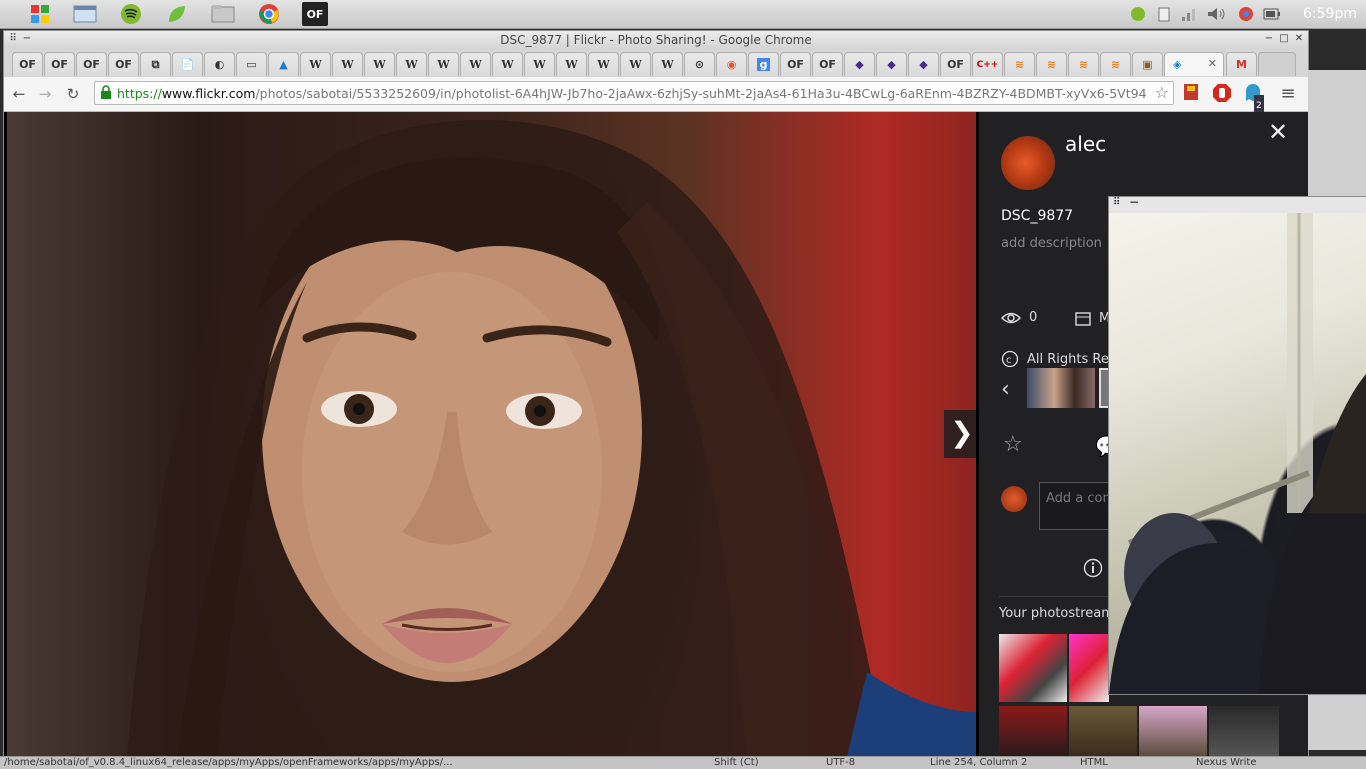 The image size is (1366, 769). I want to click on new-tab-button, so click(1277, 64).